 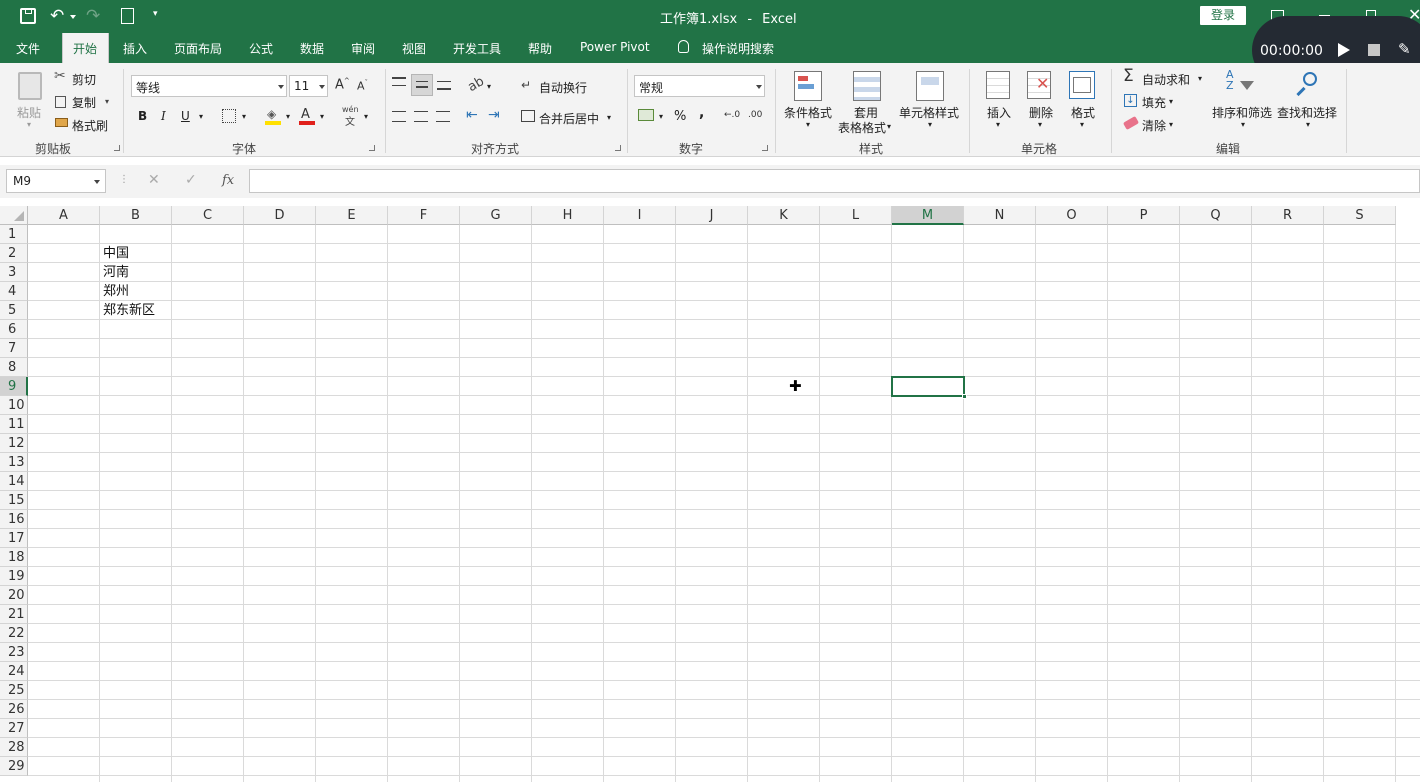 What do you see at coordinates (322, 116) in the screenshot?
I see `font-color-dropdown-icon: ▾` at bounding box center [322, 116].